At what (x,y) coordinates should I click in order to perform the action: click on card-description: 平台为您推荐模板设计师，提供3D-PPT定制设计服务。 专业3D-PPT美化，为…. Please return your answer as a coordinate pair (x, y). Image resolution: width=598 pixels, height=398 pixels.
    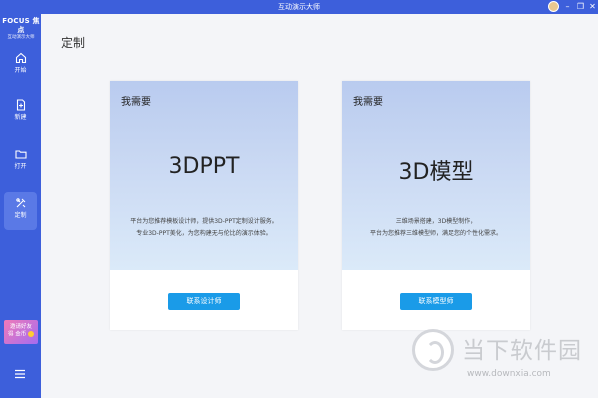
    Looking at the image, I should click on (204, 228).